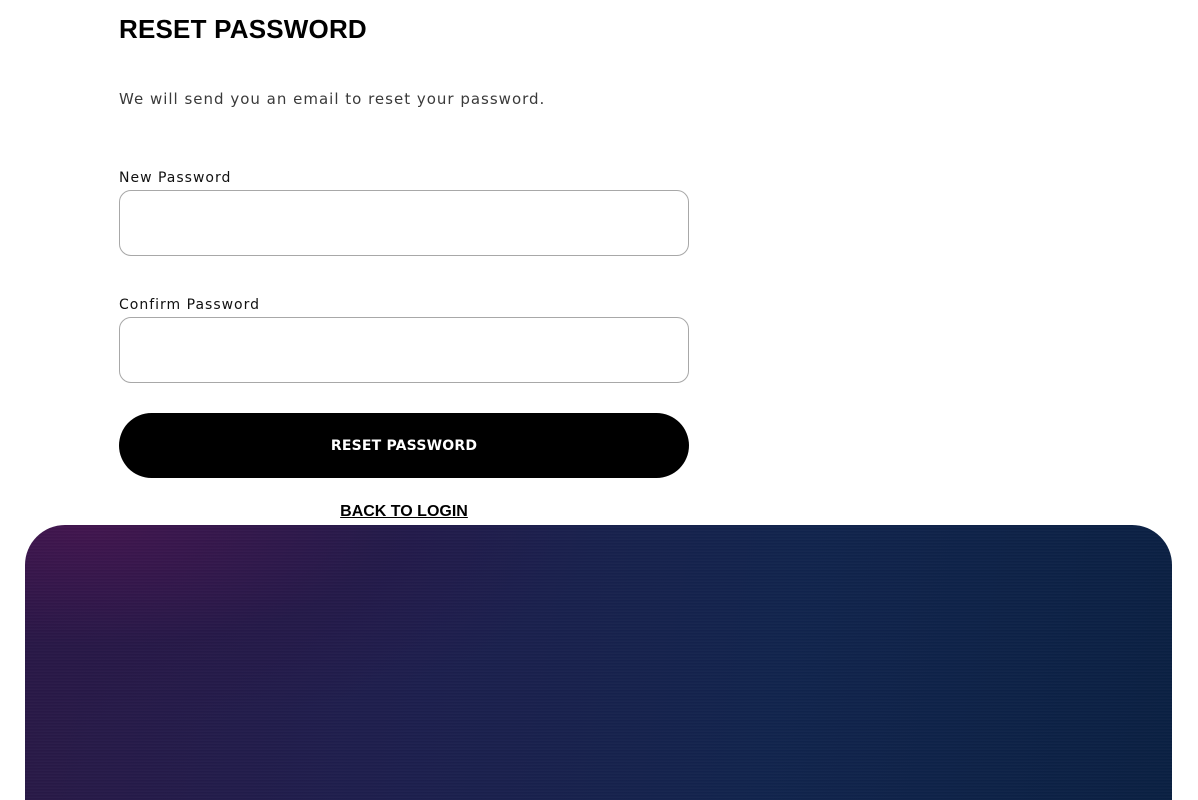 This screenshot has height=800, width=1198. I want to click on page-title: RESET PASSWORD, so click(243, 29).